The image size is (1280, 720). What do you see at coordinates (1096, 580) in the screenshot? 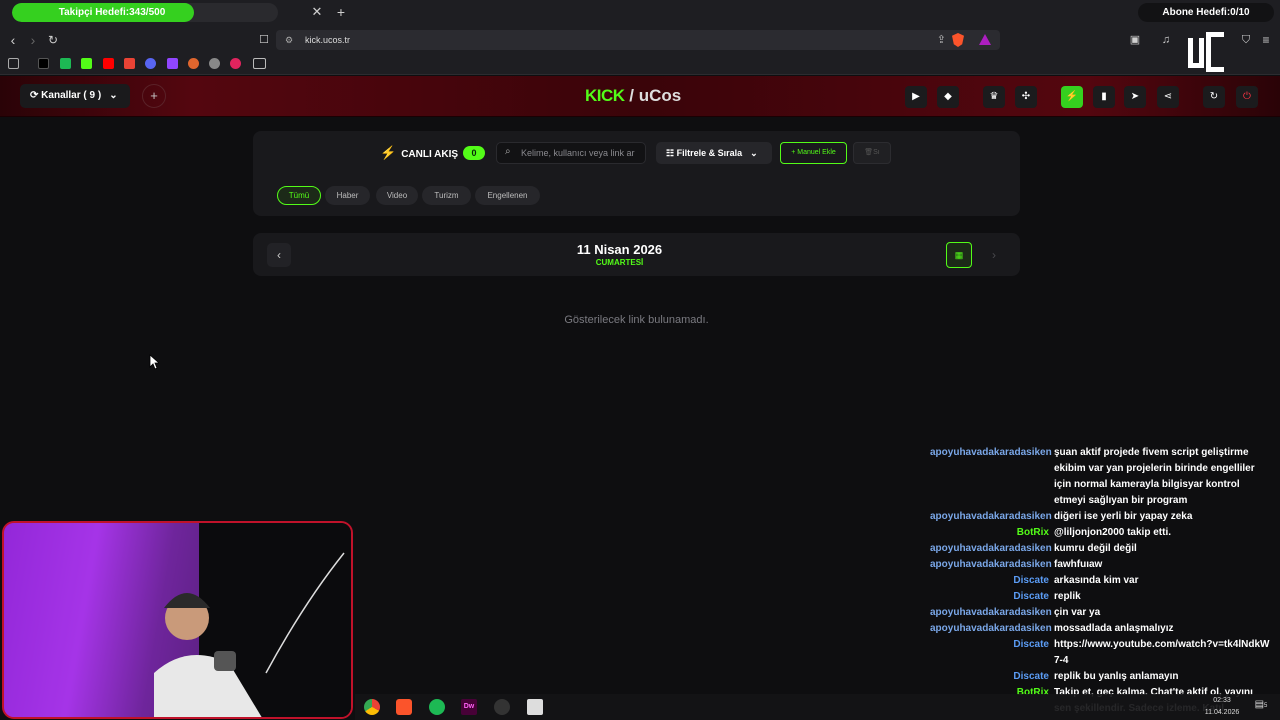
I see `chat-text: arkasında kim var` at bounding box center [1096, 580].